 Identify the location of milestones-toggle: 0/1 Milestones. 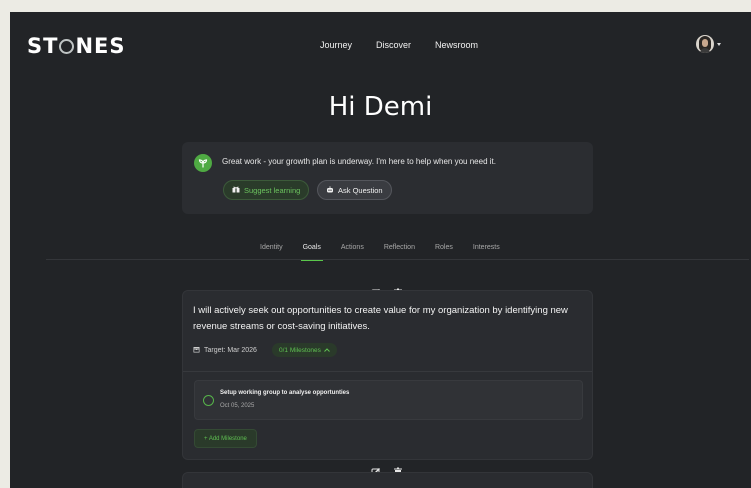
(304, 350).